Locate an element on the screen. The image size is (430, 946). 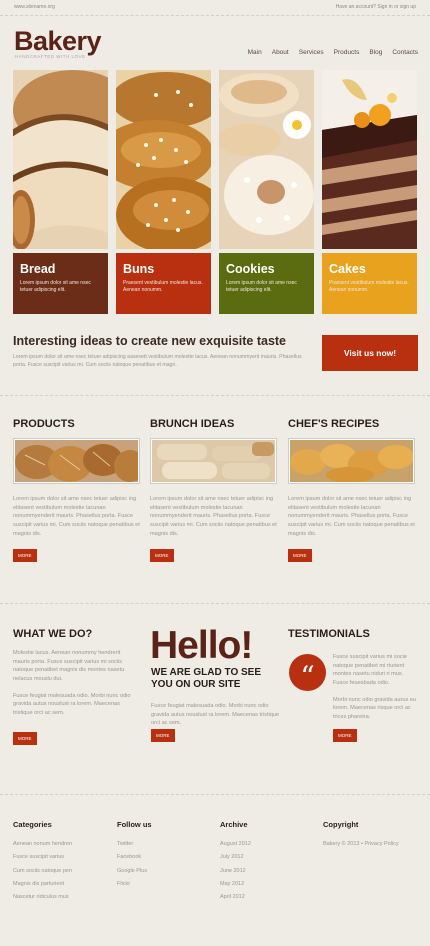
footer-heading: Copyright is located at coordinates (341, 824).